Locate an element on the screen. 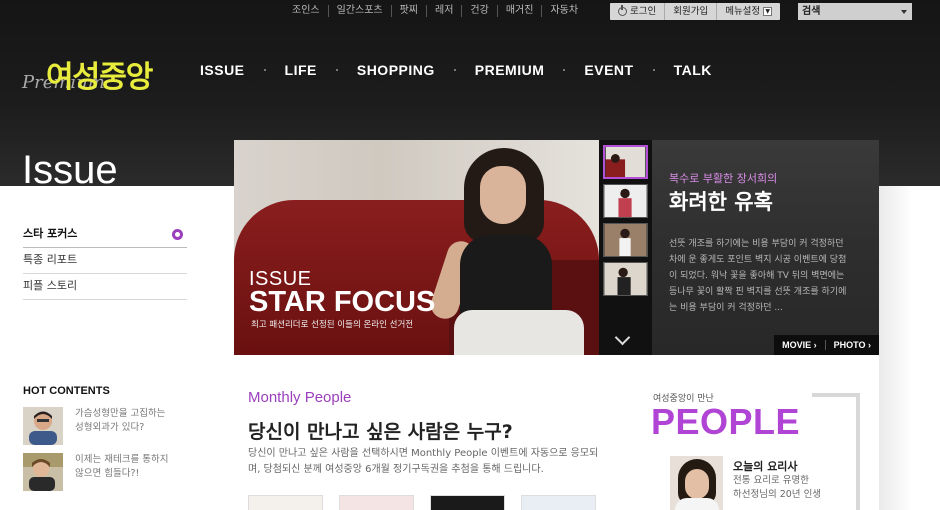 This screenshot has height=510, width=940. left-menu-label: 피플 스토리 is located at coordinates (50, 285).